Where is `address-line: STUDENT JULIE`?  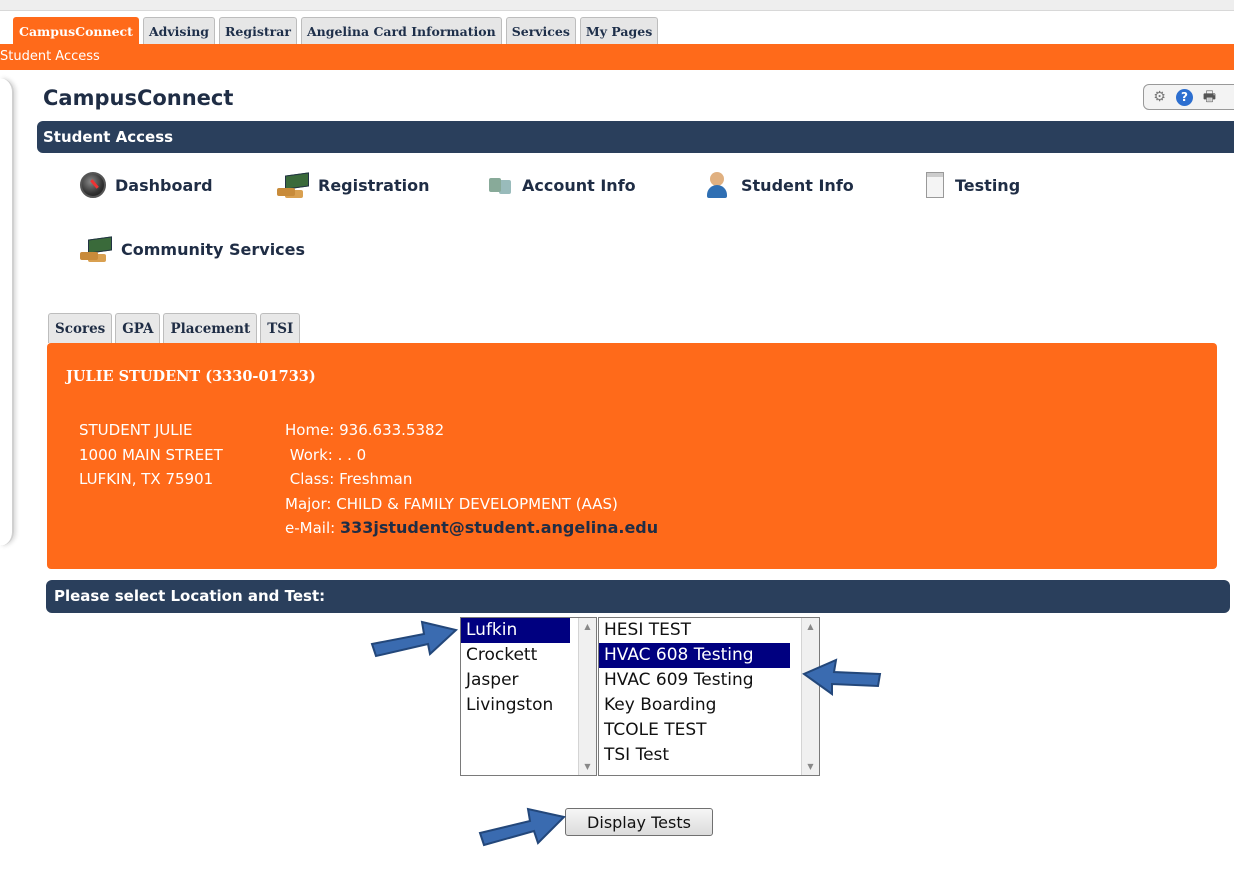
address-line: STUDENT JULIE is located at coordinates (136, 430).